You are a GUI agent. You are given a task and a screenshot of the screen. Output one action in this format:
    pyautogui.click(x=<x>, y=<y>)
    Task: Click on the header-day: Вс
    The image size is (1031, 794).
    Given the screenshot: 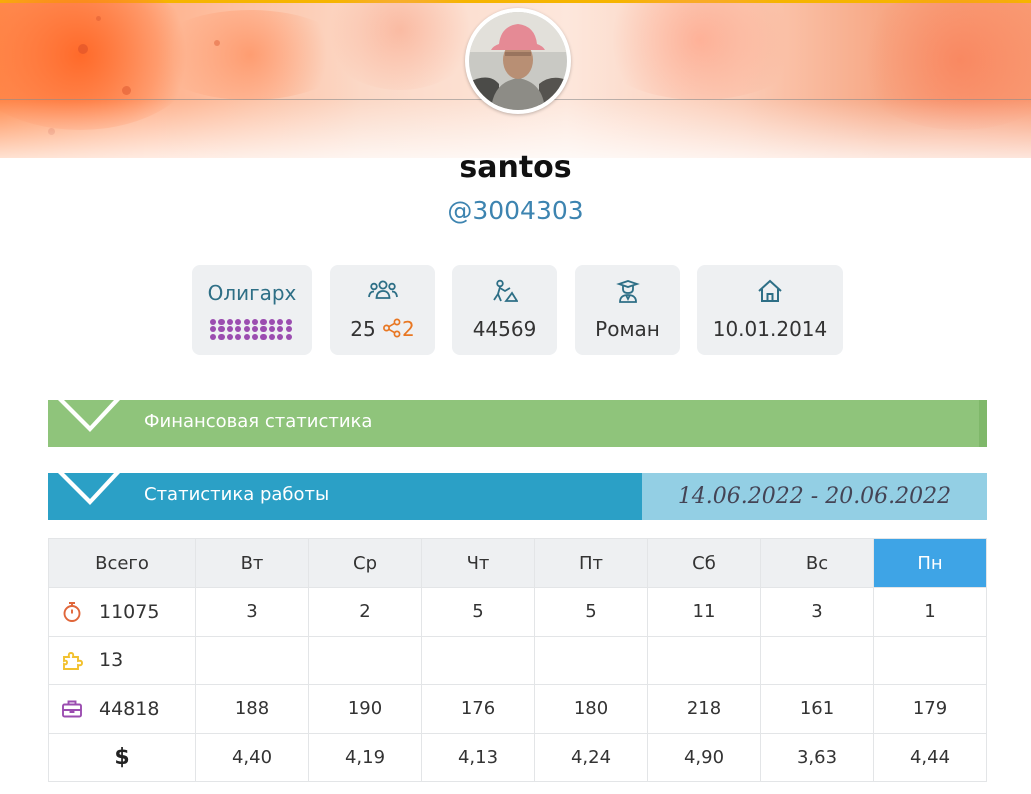 What is the action you would take?
    pyautogui.click(x=817, y=563)
    